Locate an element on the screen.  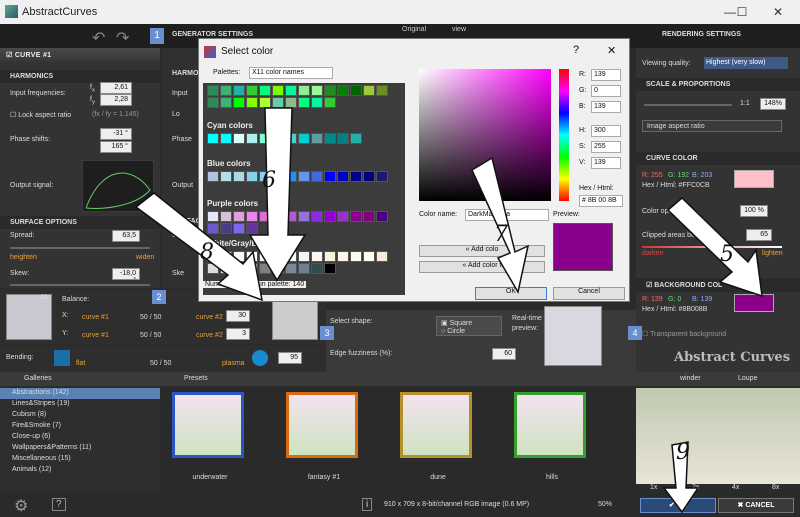
preset-hills is located at coordinates (550, 425).